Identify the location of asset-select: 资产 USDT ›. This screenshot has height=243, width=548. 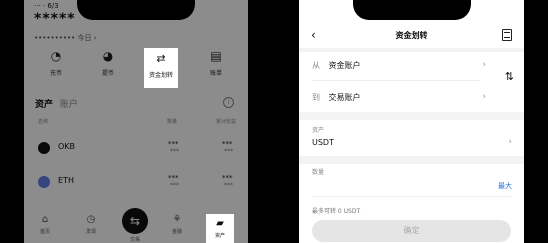
(411, 138).